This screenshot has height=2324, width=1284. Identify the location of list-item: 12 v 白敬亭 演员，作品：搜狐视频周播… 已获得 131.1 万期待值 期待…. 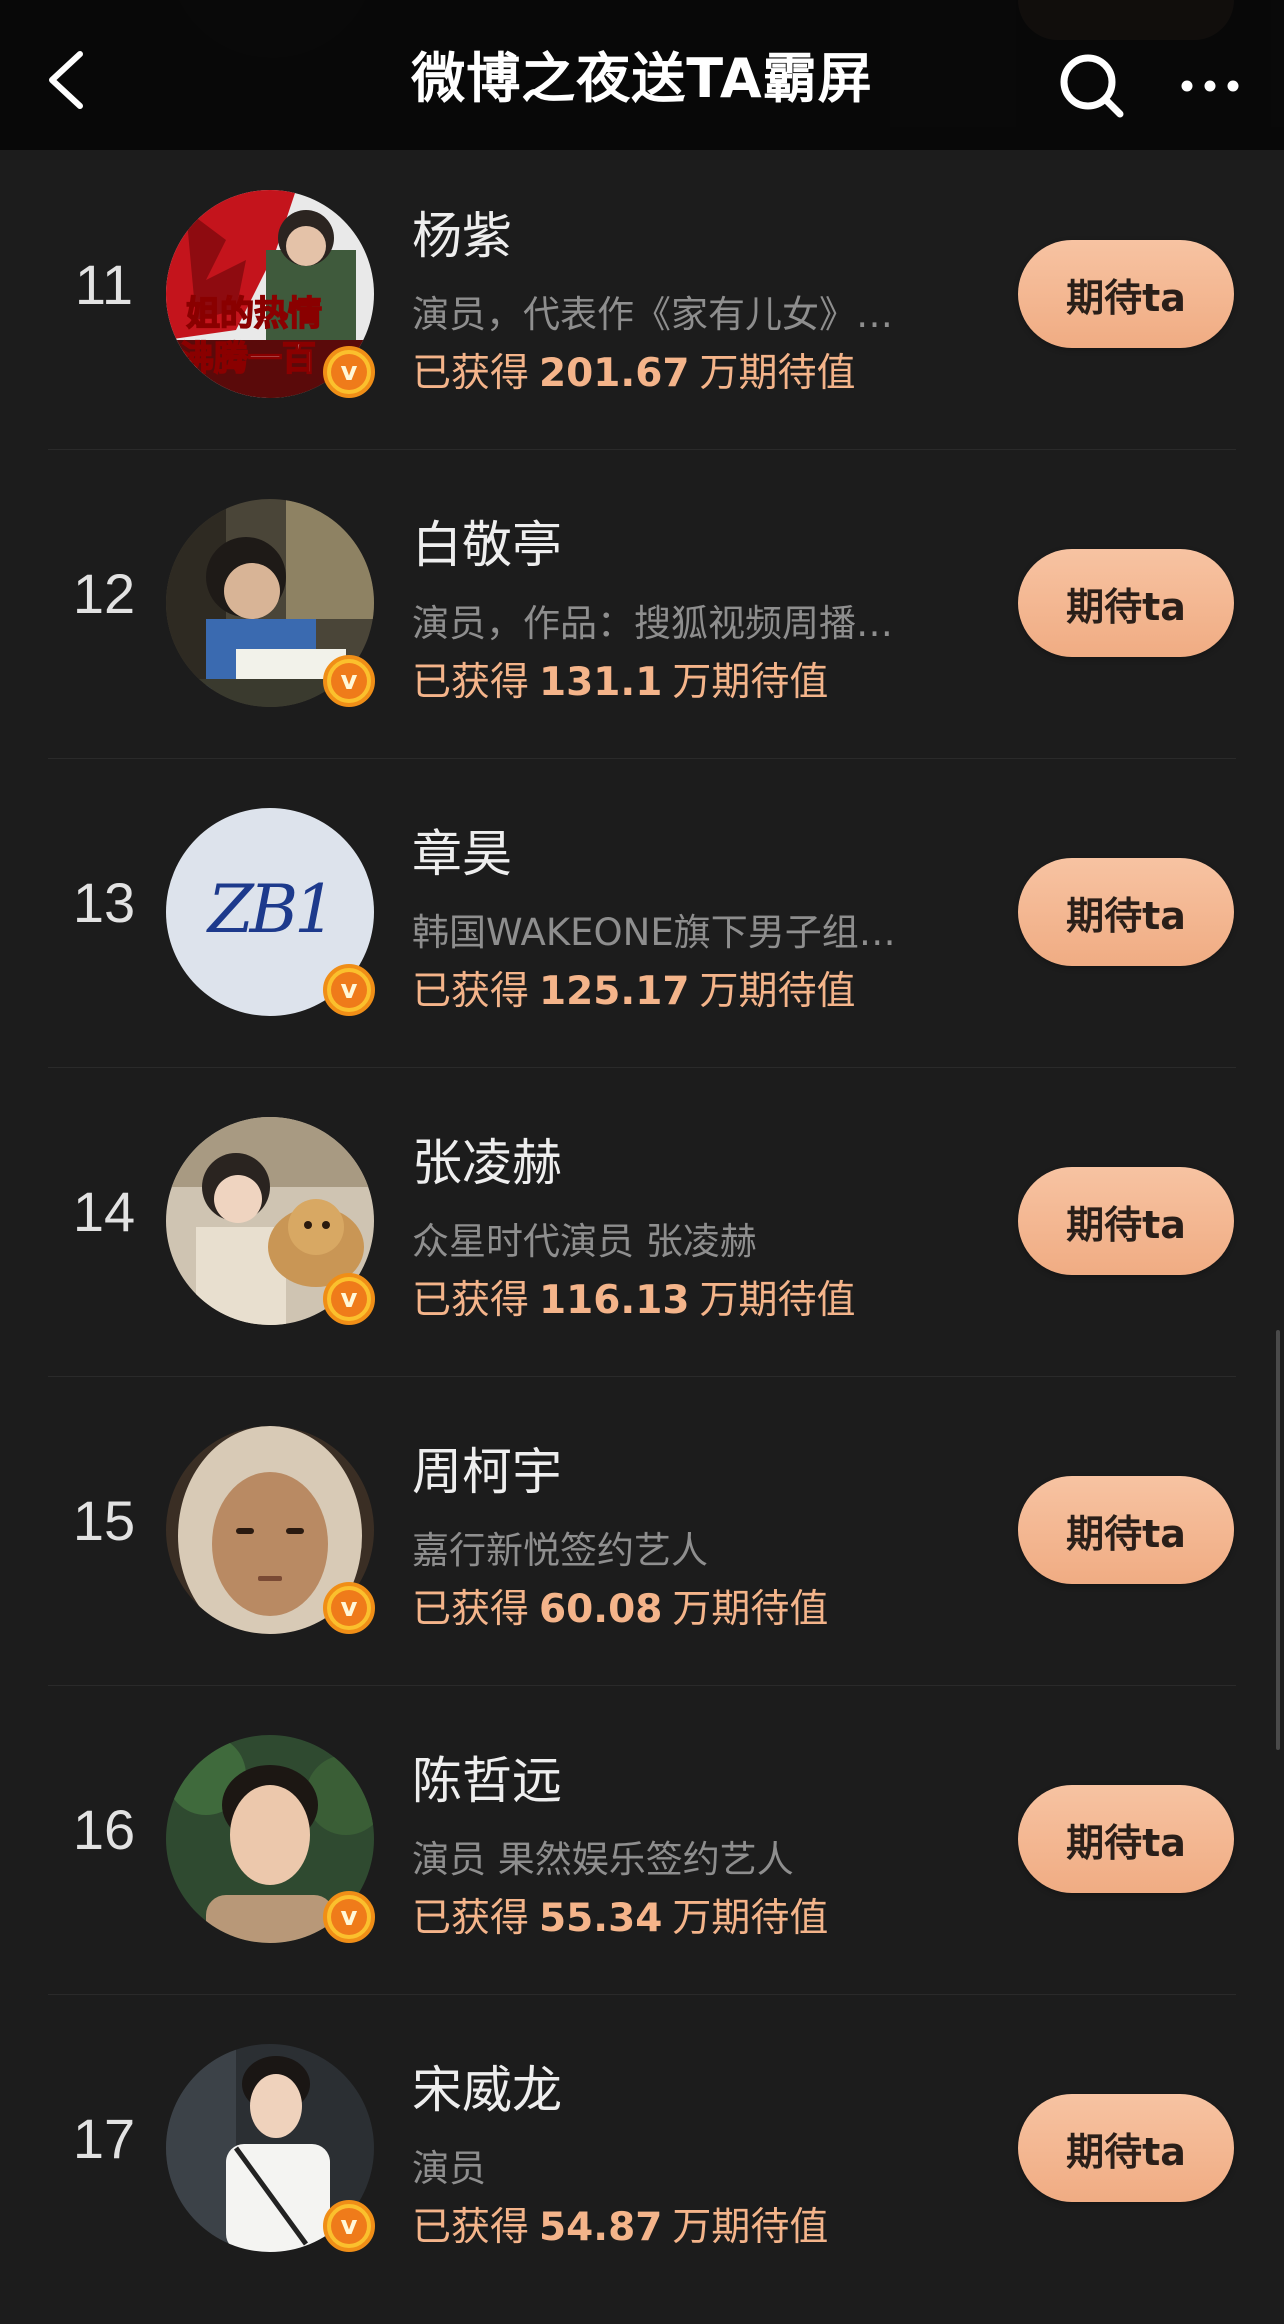
(642, 603).